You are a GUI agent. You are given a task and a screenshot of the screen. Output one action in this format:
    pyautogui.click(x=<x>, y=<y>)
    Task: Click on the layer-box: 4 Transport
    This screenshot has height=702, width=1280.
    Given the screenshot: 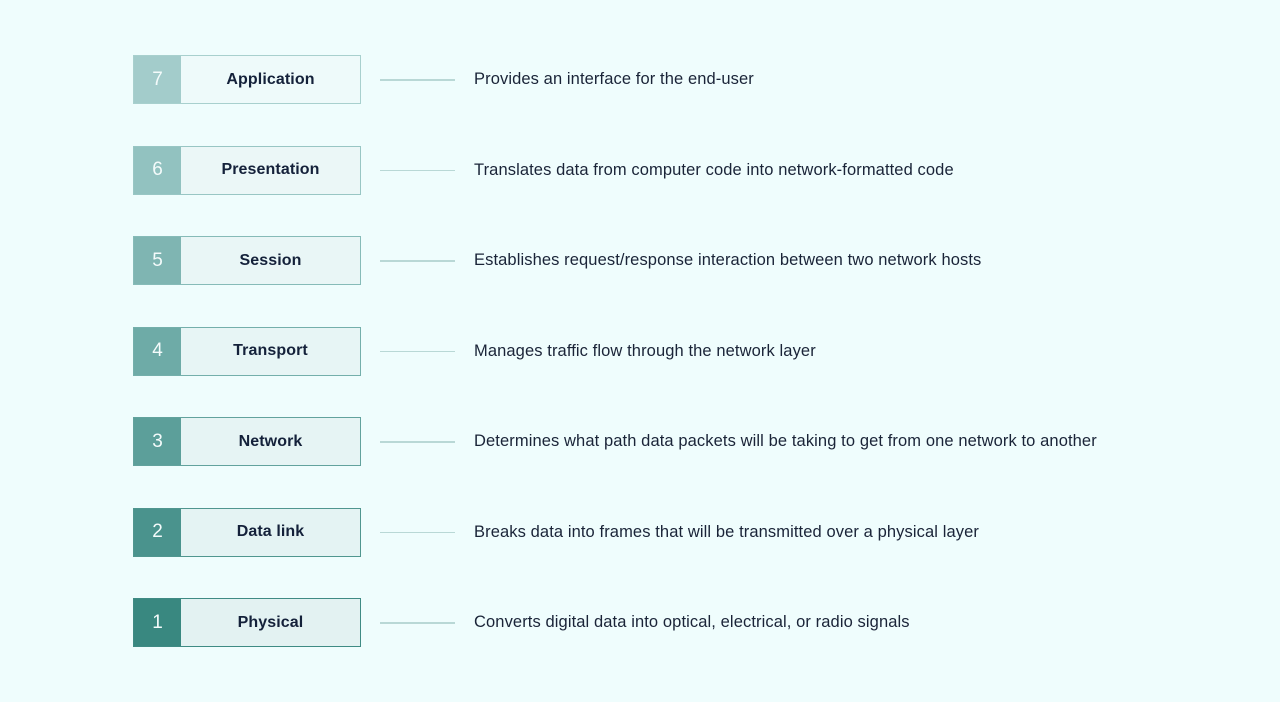 What is the action you would take?
    pyautogui.click(x=247, y=351)
    